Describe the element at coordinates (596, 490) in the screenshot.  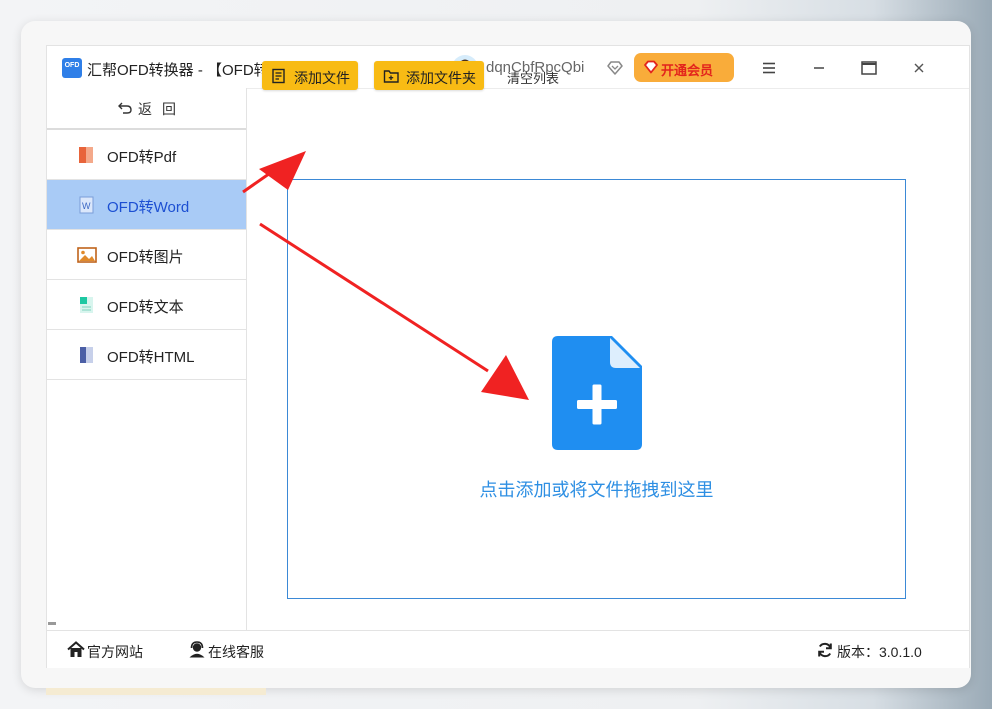
I see `drop-zone-hint: 点击添加或将文件拖拽到这里` at that location.